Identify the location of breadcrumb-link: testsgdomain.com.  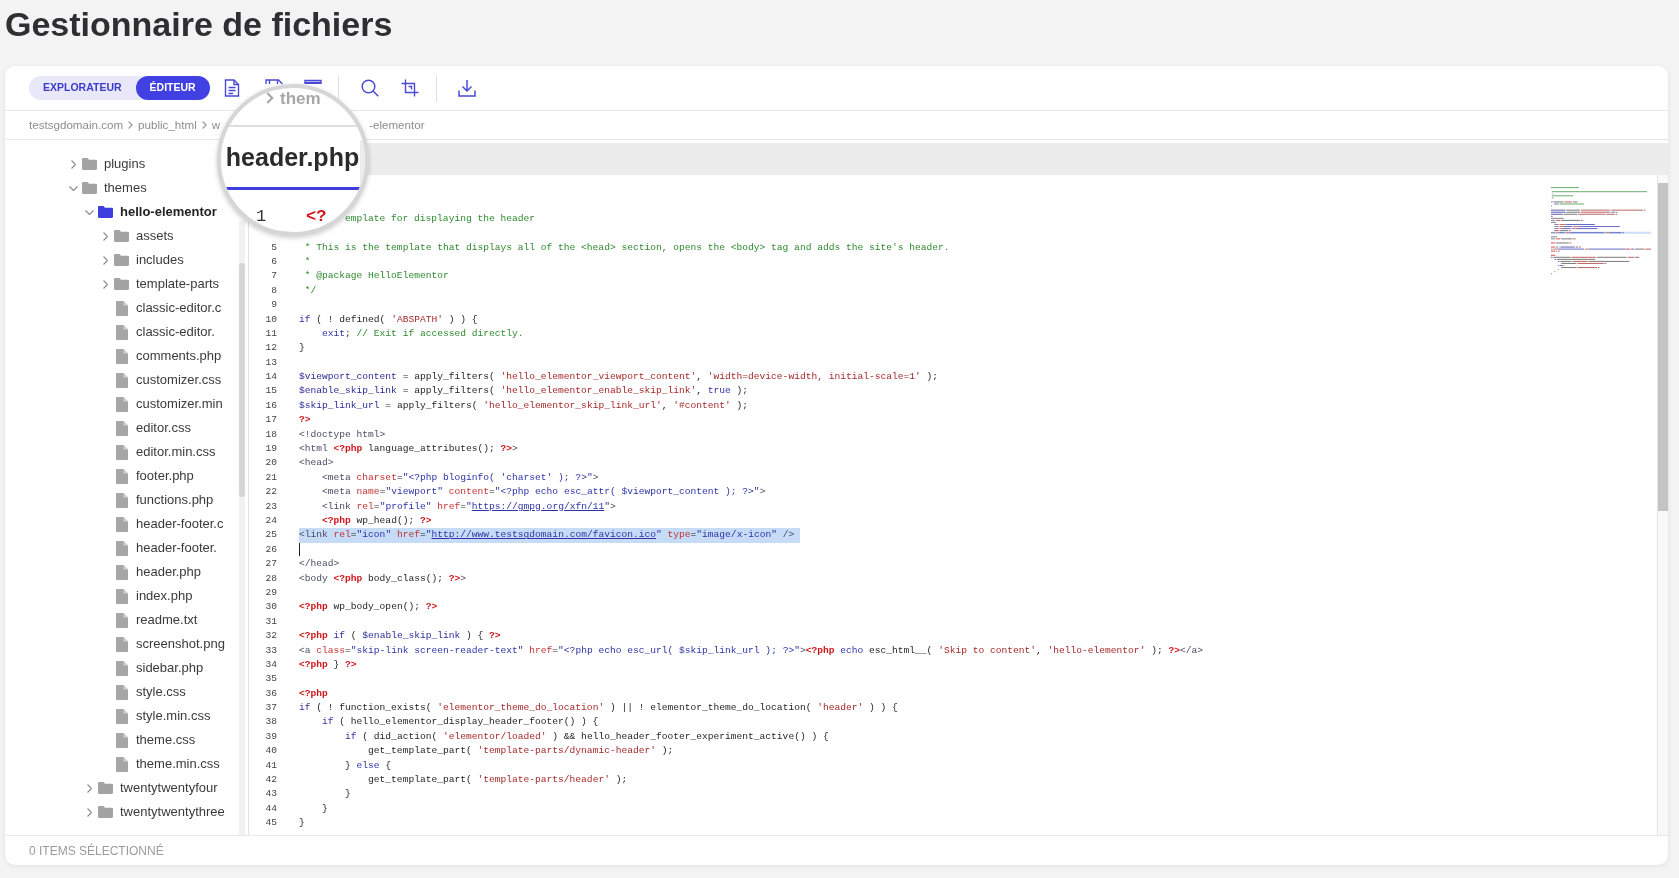
(76, 125).